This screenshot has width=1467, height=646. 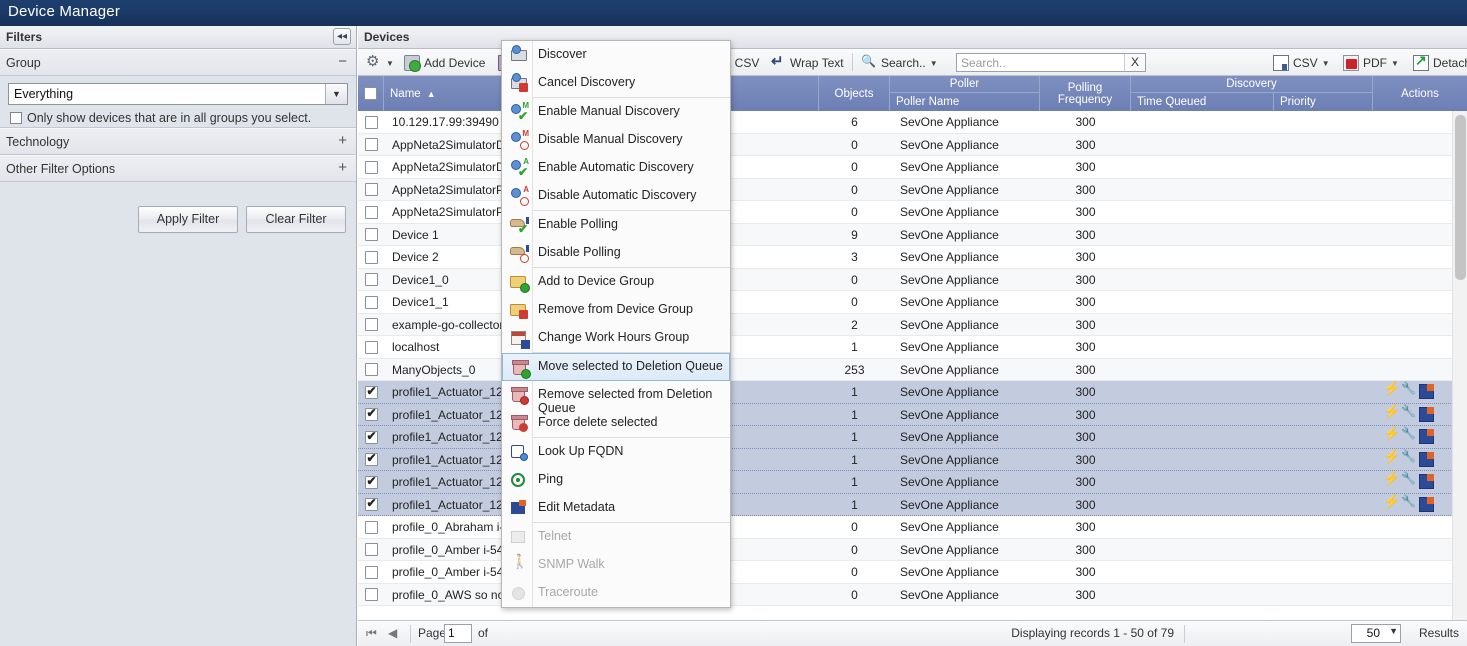 What do you see at coordinates (616, 310) in the screenshot?
I see `menu-item-remove-from-device-group: Remove from Device Group` at bounding box center [616, 310].